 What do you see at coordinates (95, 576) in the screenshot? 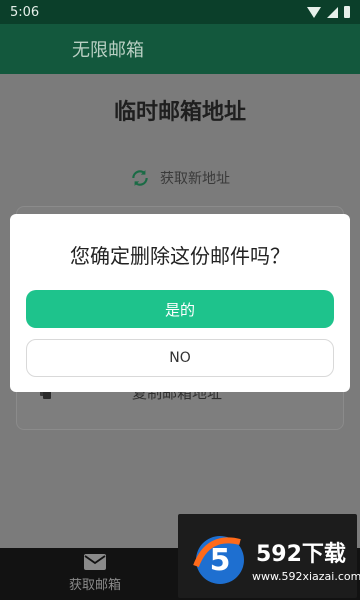
I see `nav-item-get-mailbox: 获取邮箱` at bounding box center [95, 576].